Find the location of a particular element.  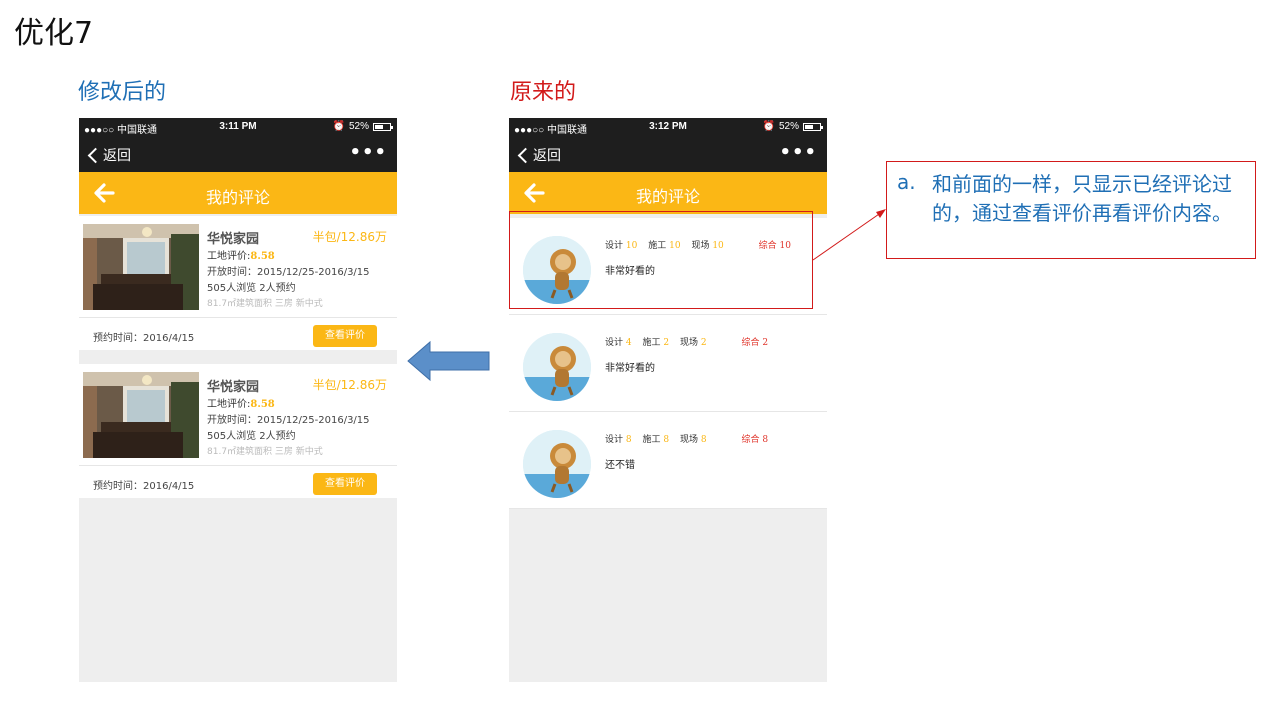

site-score: 8 is located at coordinates (703, 440).